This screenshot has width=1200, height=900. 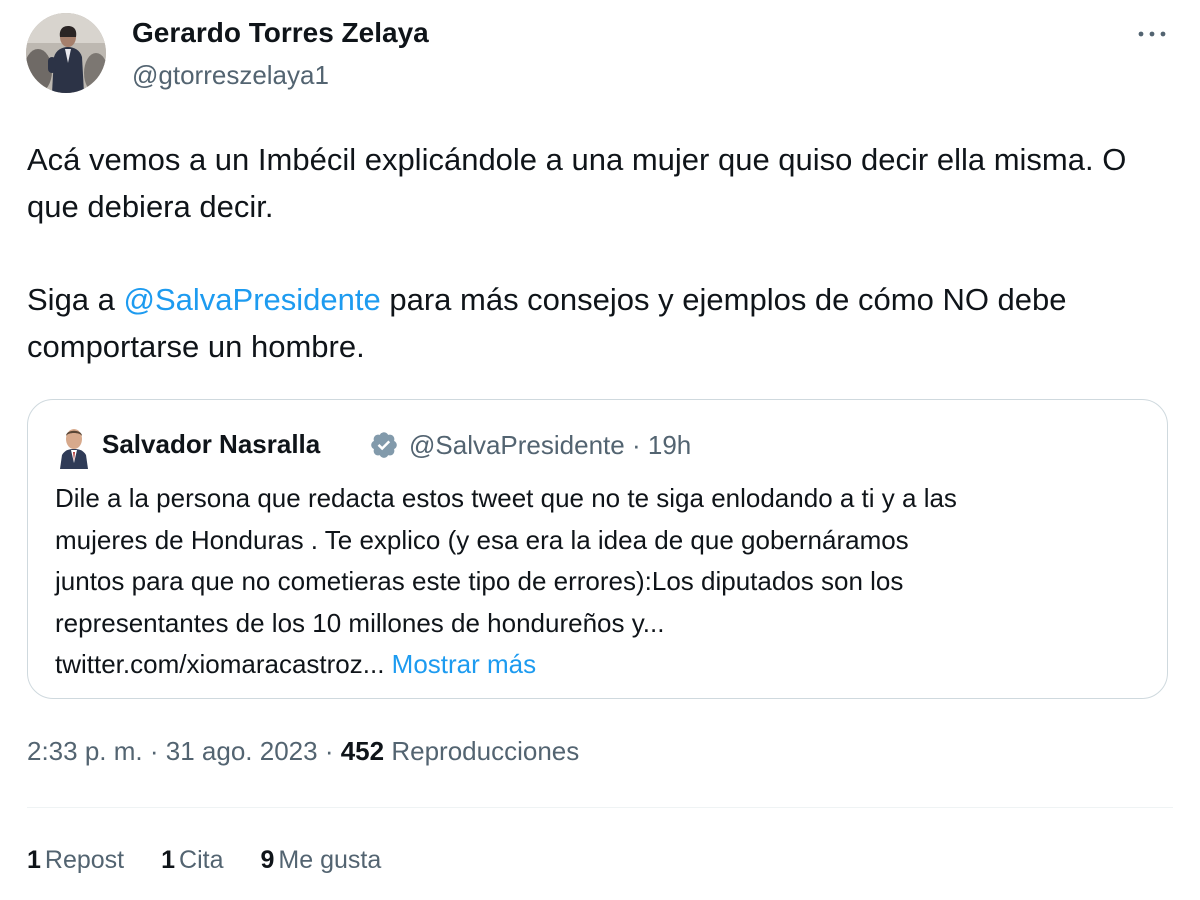 I want to click on verified-badge-icon, so click(x=384, y=445).